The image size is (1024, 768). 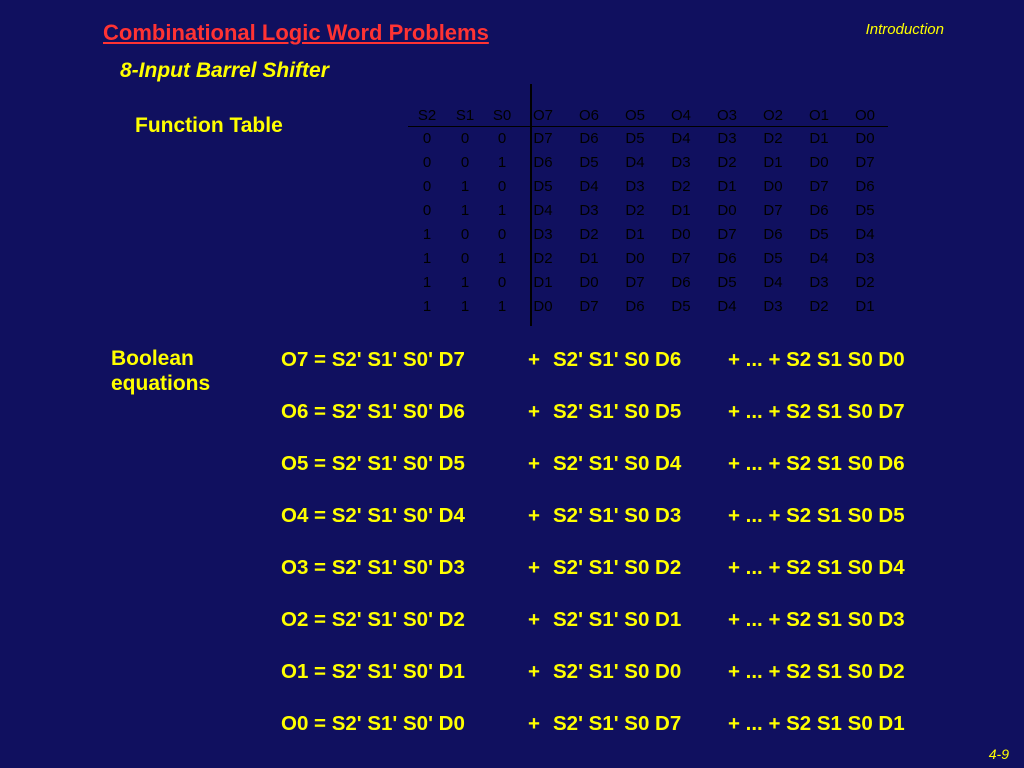 What do you see at coordinates (617, 359) in the screenshot?
I see `equation-mid: S2' S1' S0 D6` at bounding box center [617, 359].